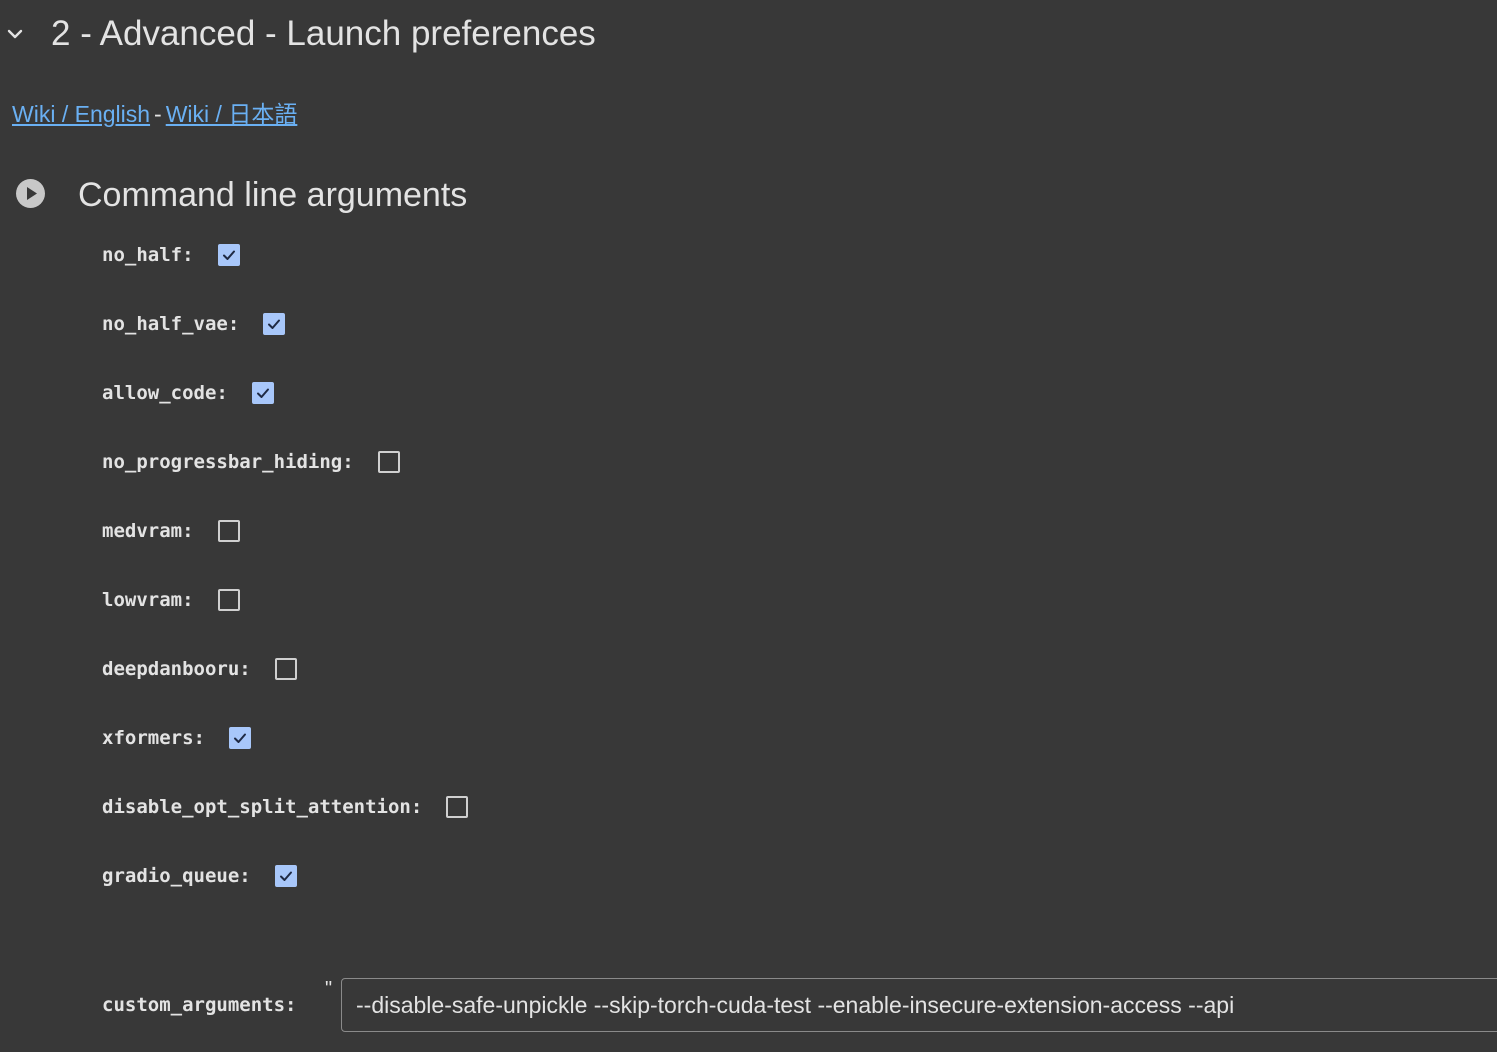 This screenshot has height=1052, width=1497. I want to click on param-row: no_progressbar_hiding:, so click(251, 462).